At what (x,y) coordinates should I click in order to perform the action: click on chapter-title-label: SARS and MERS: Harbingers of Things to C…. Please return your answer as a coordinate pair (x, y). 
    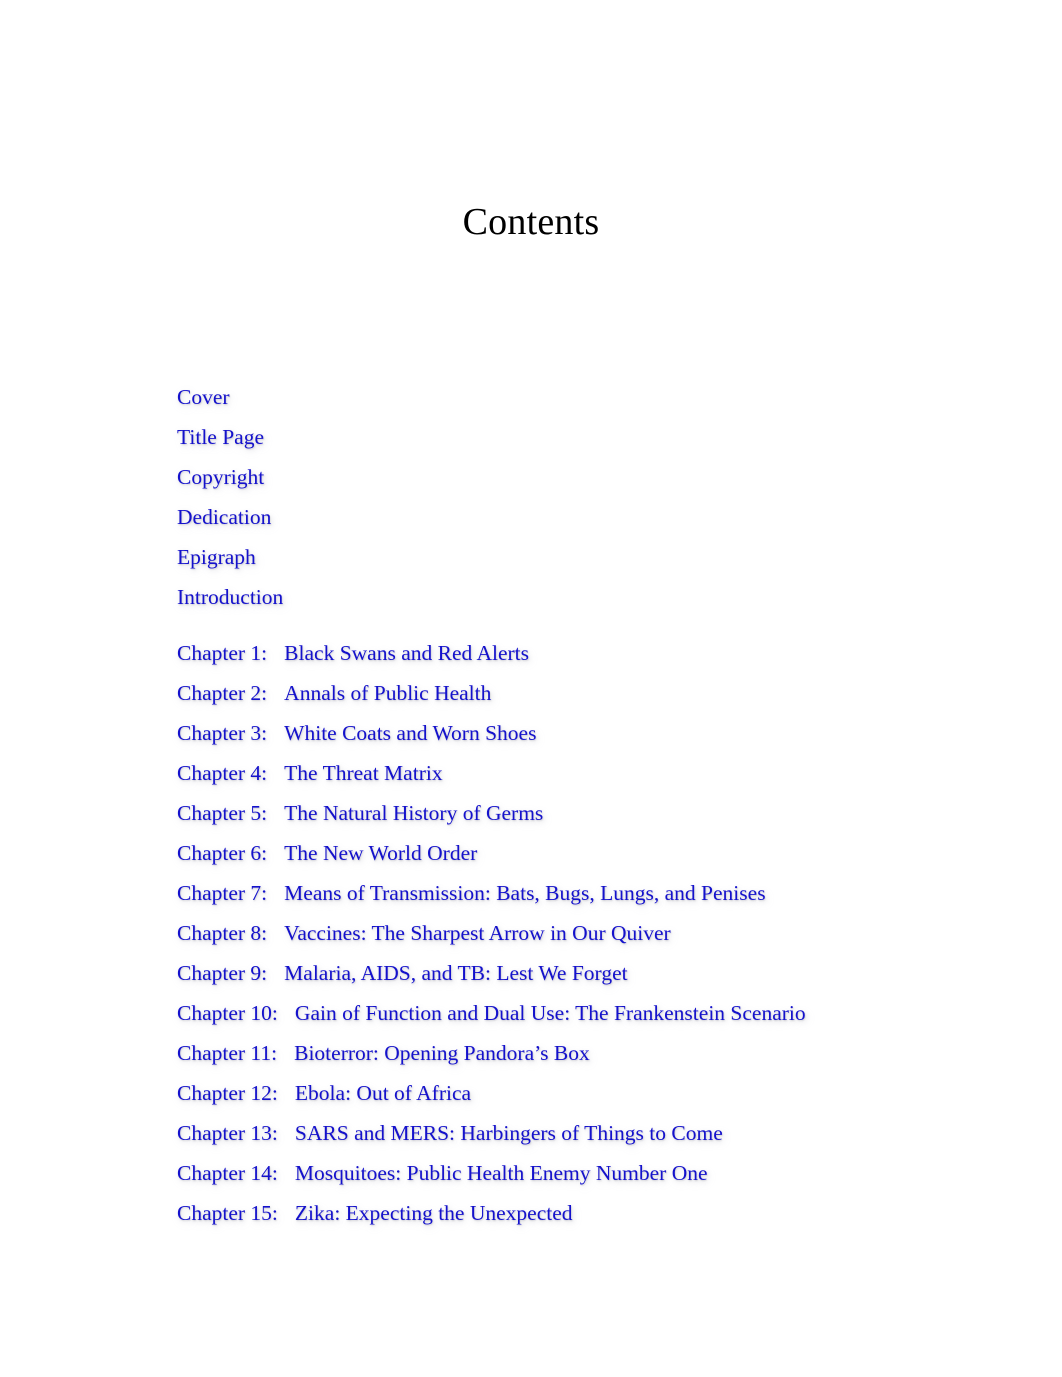
    Looking at the image, I should click on (508, 1133).